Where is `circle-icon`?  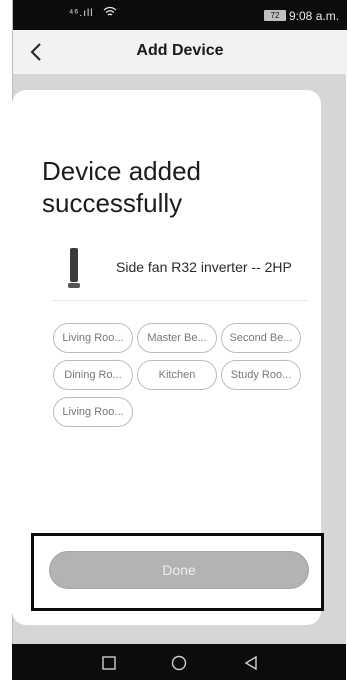 circle-icon is located at coordinates (179, 663).